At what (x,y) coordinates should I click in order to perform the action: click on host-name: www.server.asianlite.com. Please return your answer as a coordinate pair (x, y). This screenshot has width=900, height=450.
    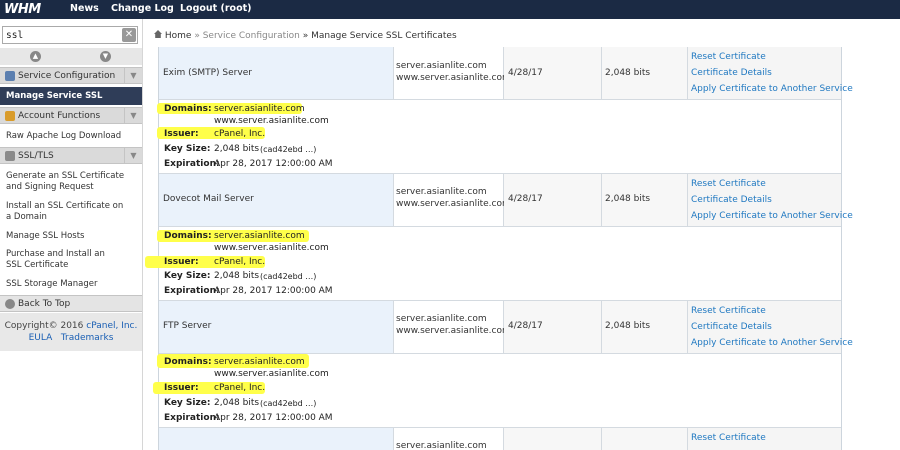
    Looking at the image, I should click on (453, 78).